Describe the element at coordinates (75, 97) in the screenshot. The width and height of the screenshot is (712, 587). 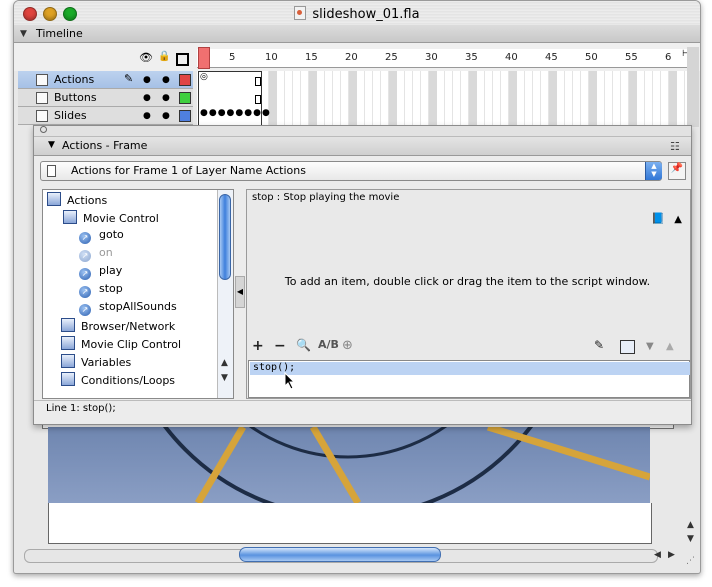
I see `layer-name: Buttons` at that location.